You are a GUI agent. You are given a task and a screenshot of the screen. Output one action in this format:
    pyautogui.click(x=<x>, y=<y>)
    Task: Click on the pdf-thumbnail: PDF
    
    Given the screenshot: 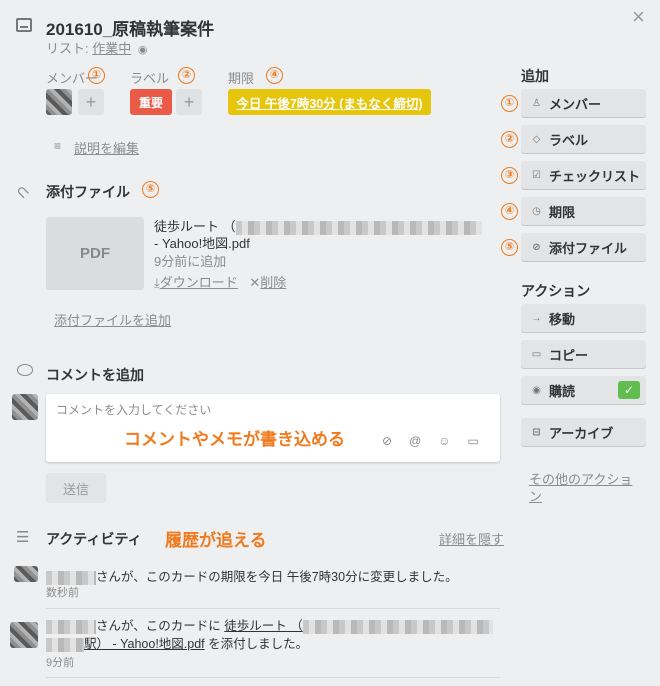 What is the action you would take?
    pyautogui.click(x=95, y=253)
    